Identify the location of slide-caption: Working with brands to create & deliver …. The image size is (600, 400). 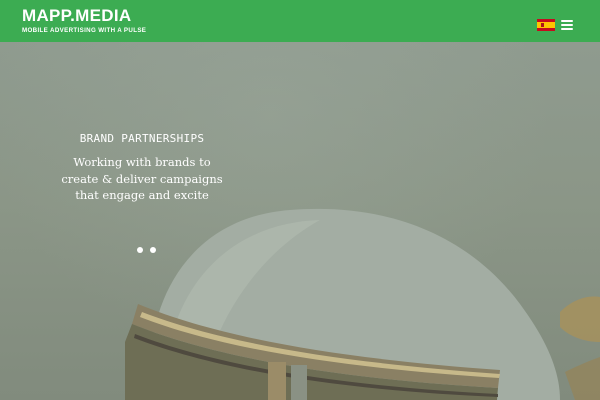
(142, 178).